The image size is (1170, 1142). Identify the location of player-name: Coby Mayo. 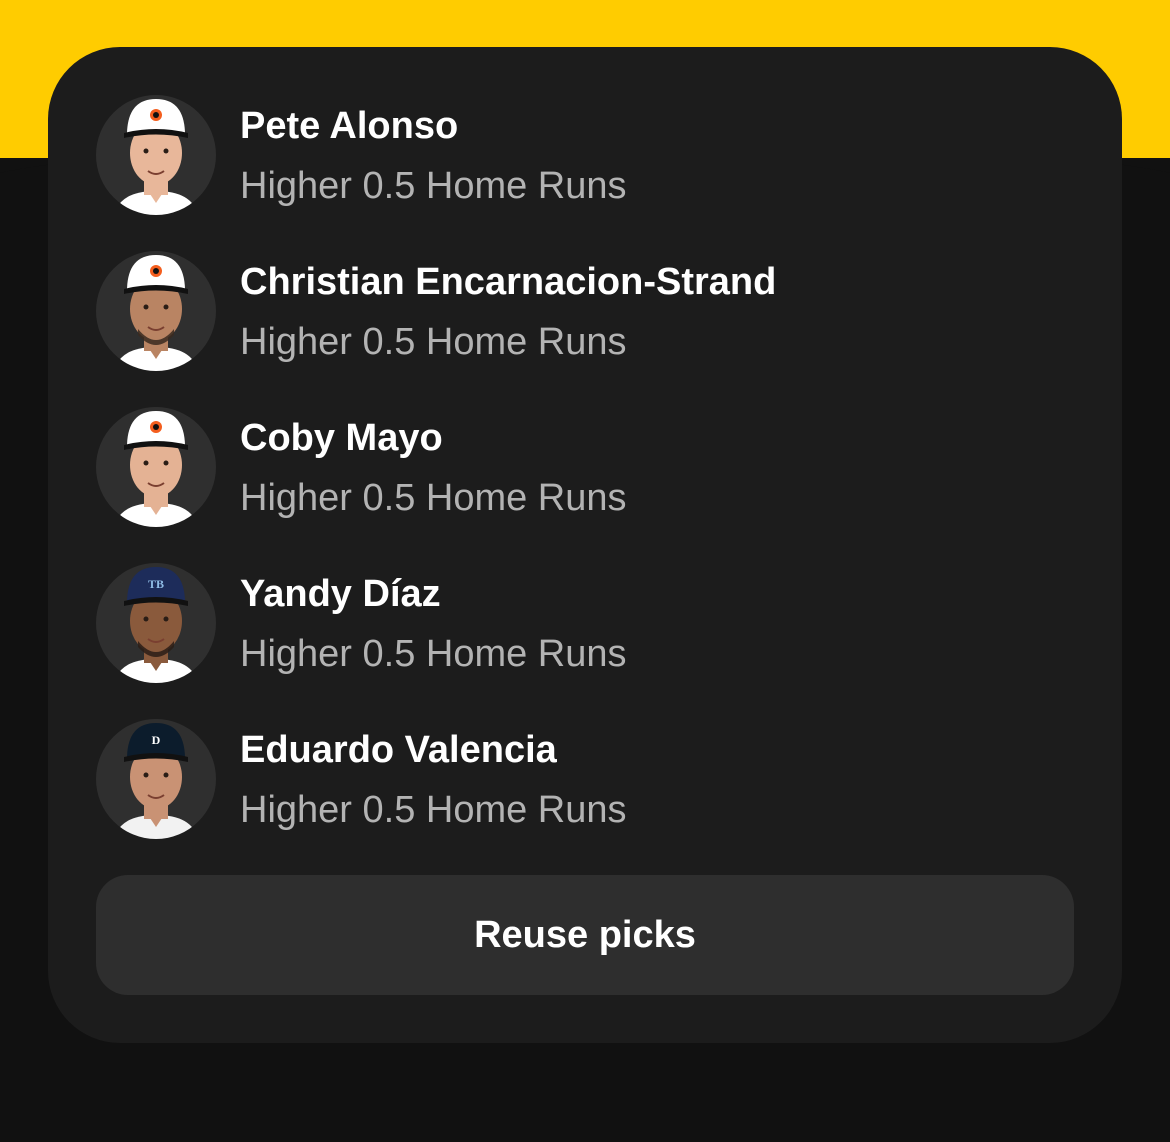
(341, 438).